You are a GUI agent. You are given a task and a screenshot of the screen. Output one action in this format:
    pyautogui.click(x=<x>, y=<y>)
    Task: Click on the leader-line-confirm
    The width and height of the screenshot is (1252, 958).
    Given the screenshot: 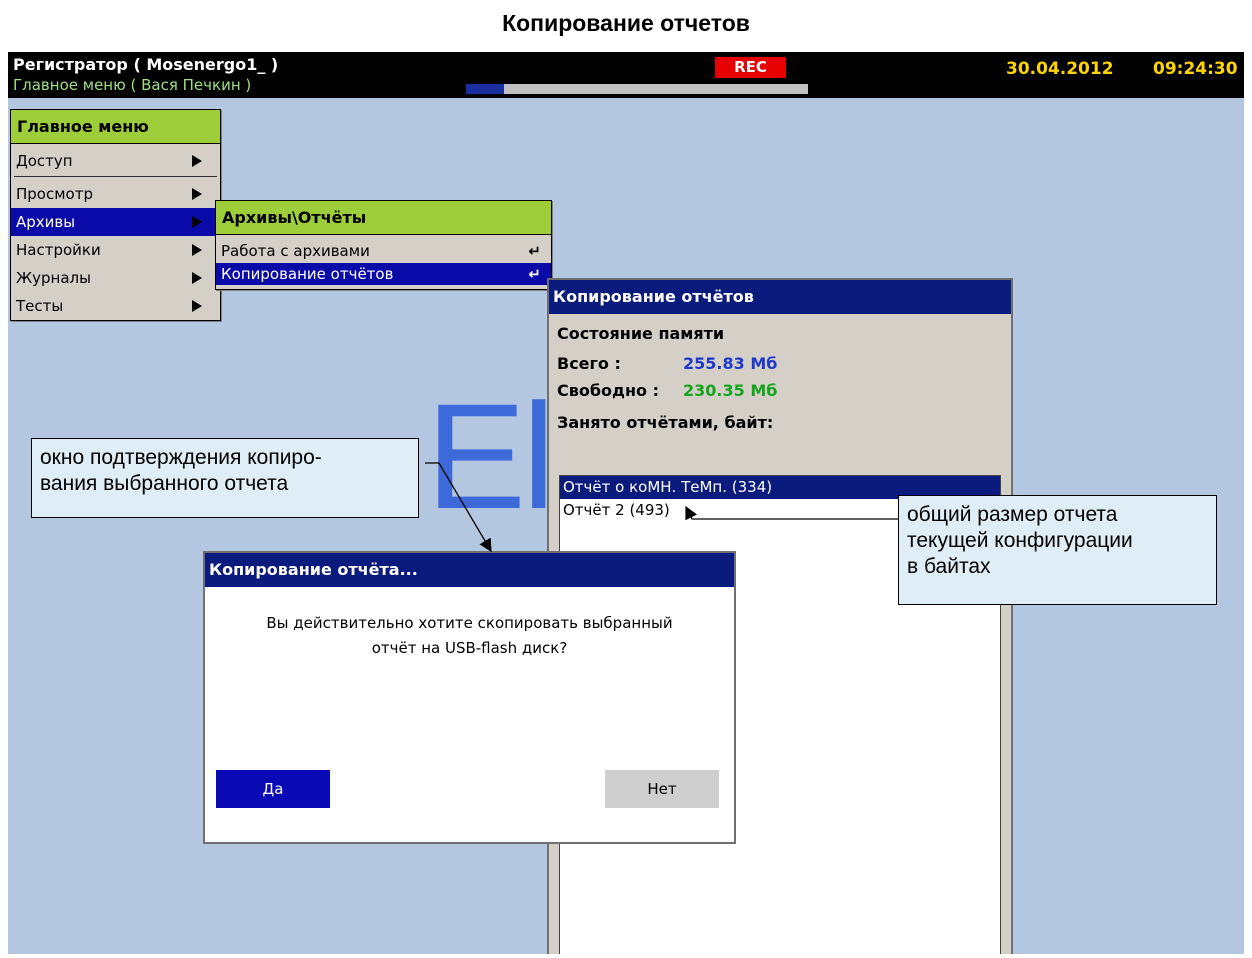 What is the action you would take?
    pyautogui.click(x=458, y=507)
    